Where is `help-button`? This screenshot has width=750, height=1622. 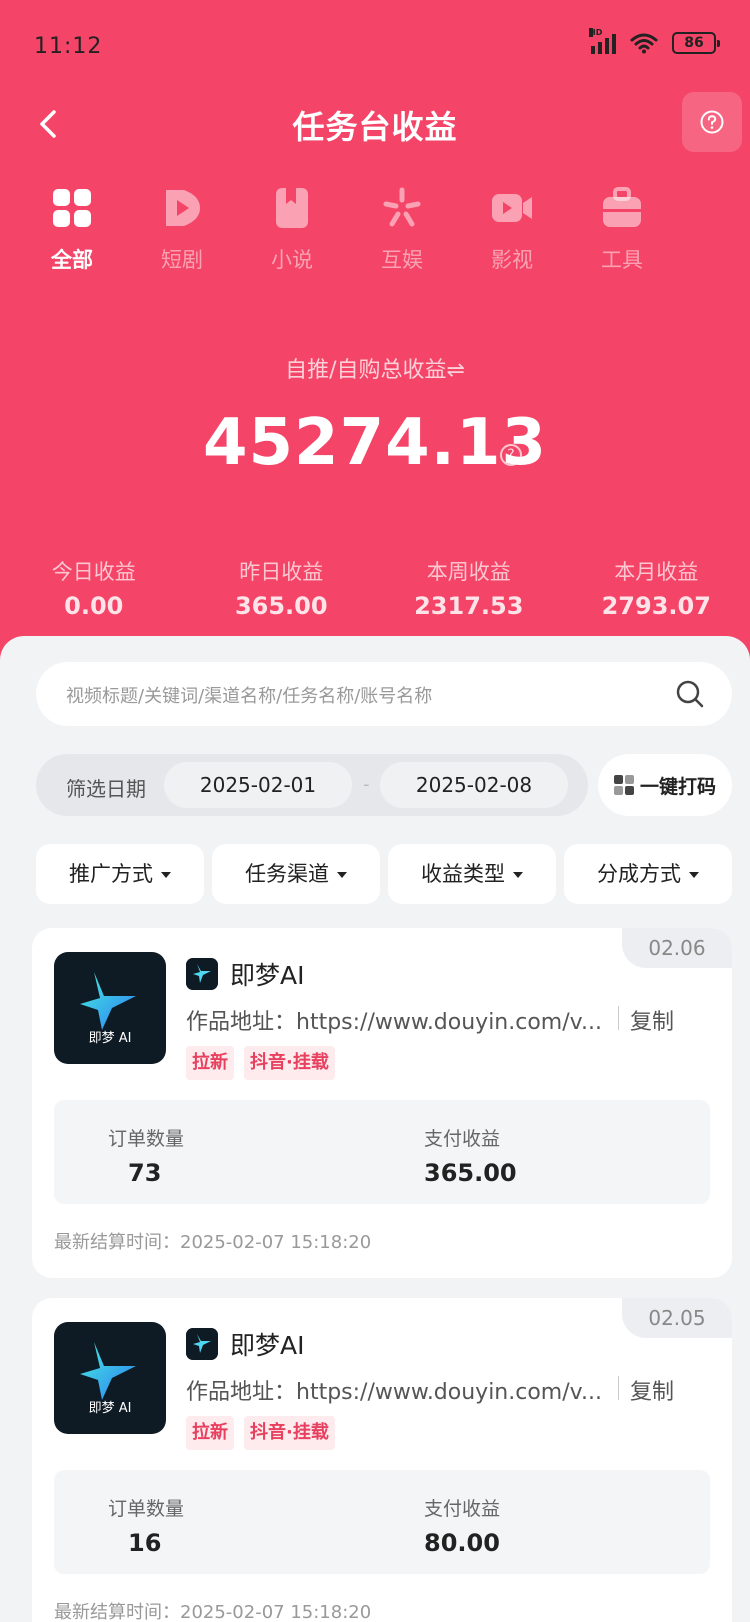 help-button is located at coordinates (712, 122).